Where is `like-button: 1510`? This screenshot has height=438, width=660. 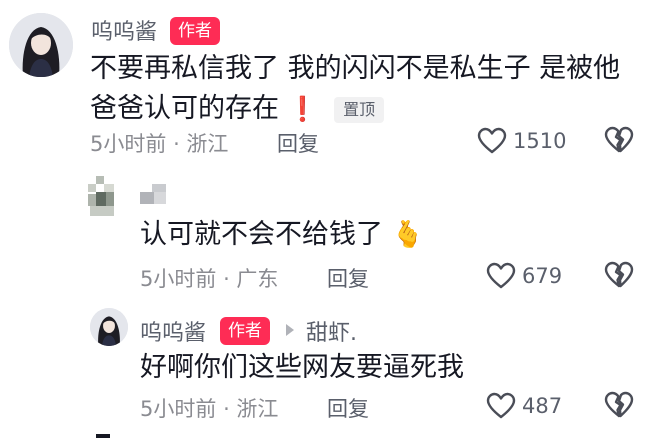 like-button: 1510 is located at coordinates (521, 141).